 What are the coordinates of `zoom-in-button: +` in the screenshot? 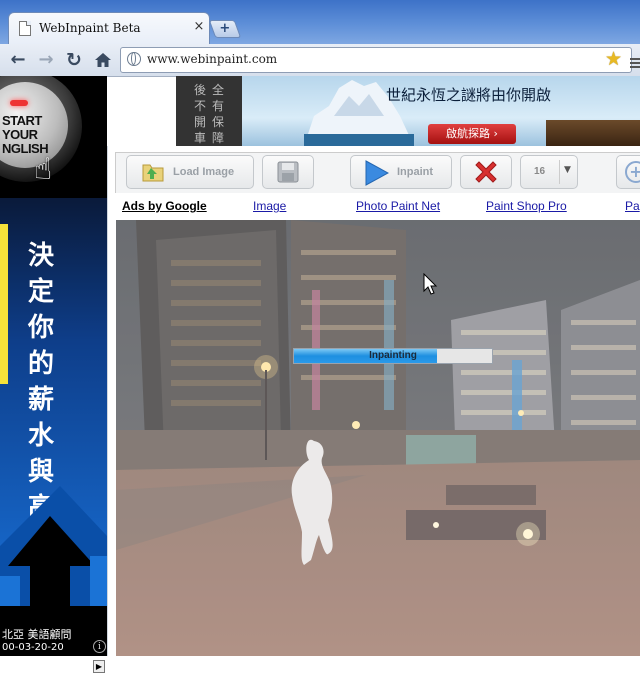 It's located at (628, 172).